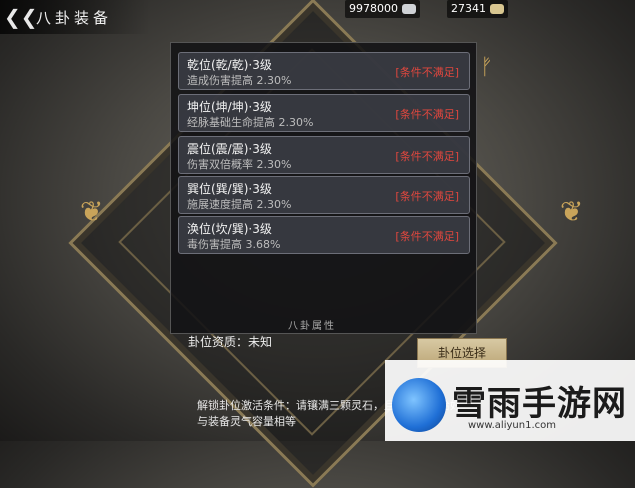 This screenshot has height=488, width=635. I want to click on slot-name: 坤位(坤/坤)·3级, so click(229, 107).